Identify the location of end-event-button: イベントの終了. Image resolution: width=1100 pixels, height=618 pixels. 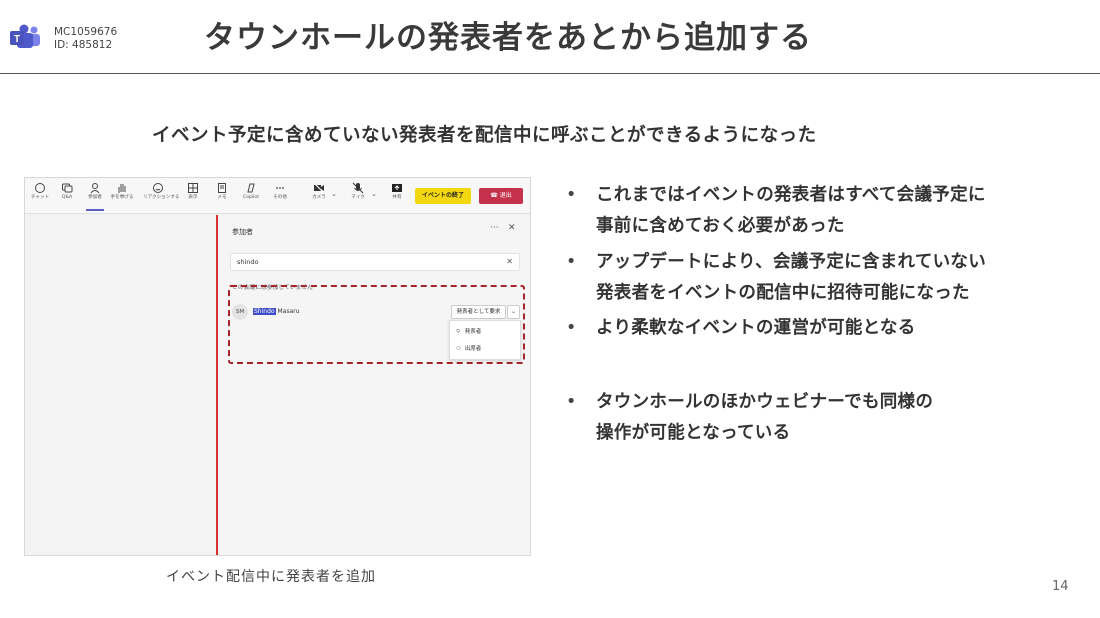
(443, 196).